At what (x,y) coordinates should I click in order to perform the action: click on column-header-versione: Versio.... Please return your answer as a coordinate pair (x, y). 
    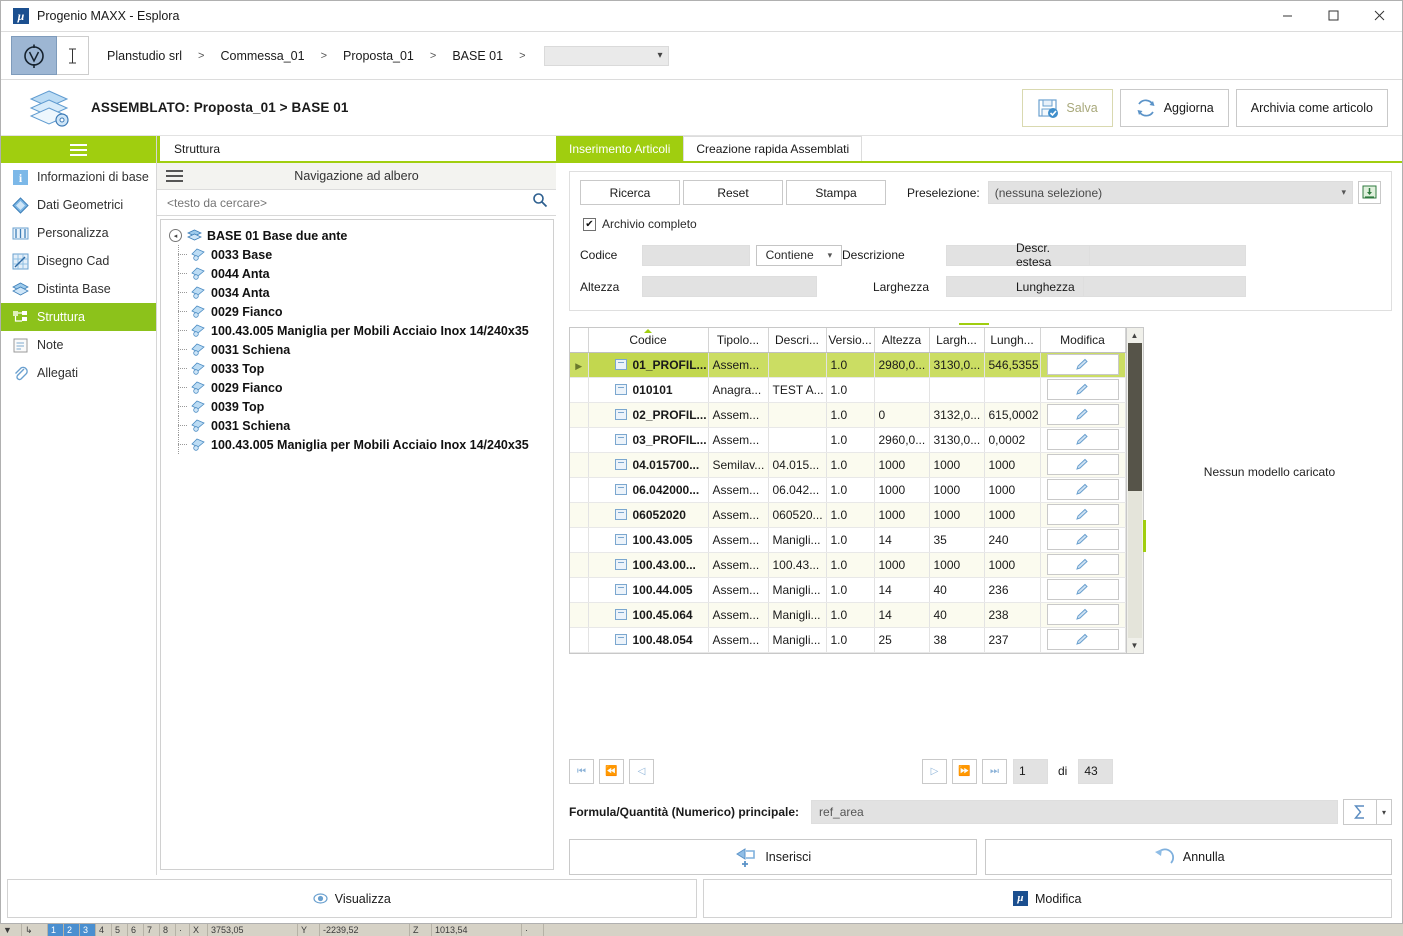
    Looking at the image, I should click on (850, 340).